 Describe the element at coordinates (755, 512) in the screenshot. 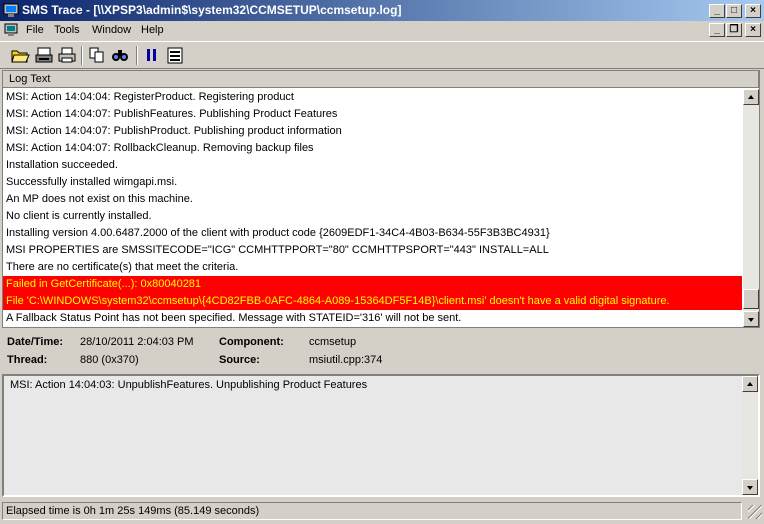

I see `resize-grip-icon` at that location.